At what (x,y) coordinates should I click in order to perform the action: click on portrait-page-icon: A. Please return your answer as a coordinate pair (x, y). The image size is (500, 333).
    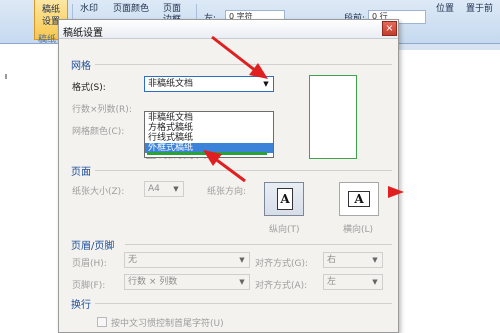
    Looking at the image, I should click on (285, 199).